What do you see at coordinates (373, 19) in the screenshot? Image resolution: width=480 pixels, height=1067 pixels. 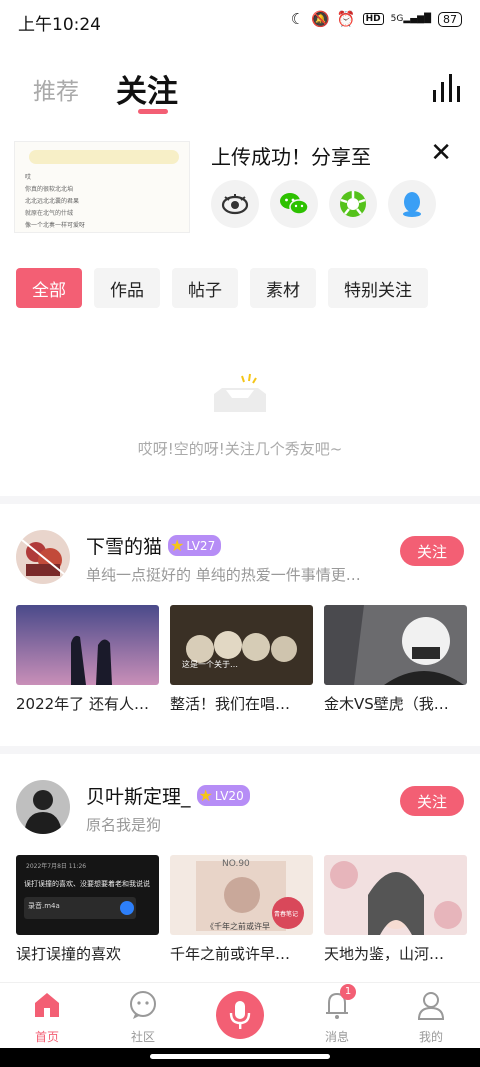 I see `hd-icon: HD` at bounding box center [373, 19].